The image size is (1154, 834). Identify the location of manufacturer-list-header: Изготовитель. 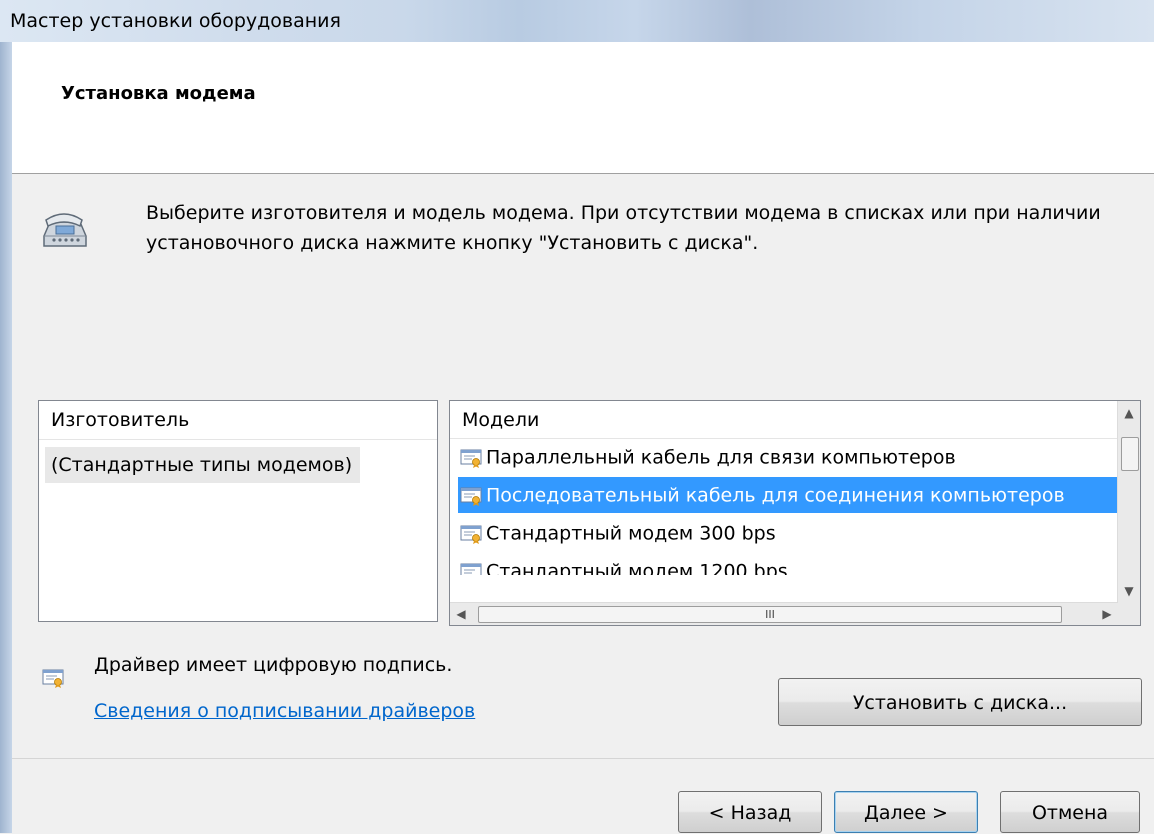
(238, 420).